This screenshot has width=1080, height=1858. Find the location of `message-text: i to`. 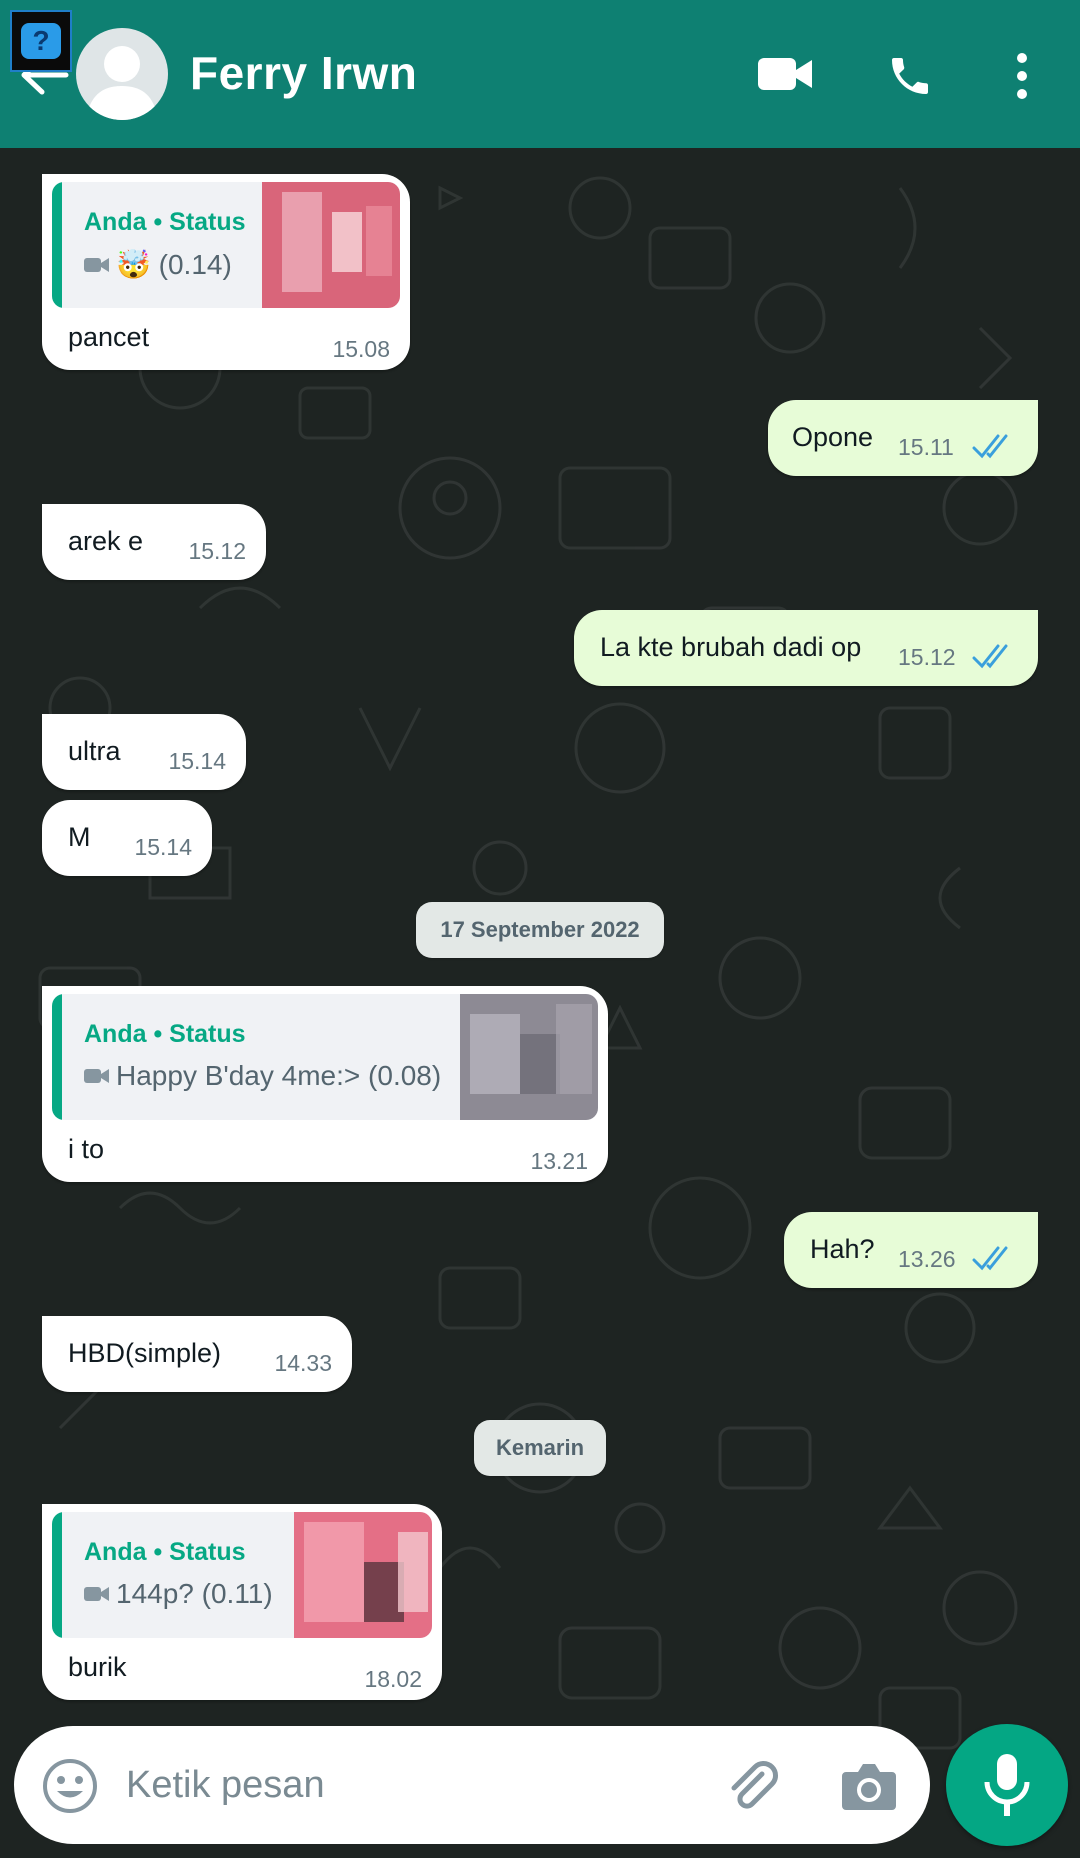

message-text: i to is located at coordinates (86, 1149).